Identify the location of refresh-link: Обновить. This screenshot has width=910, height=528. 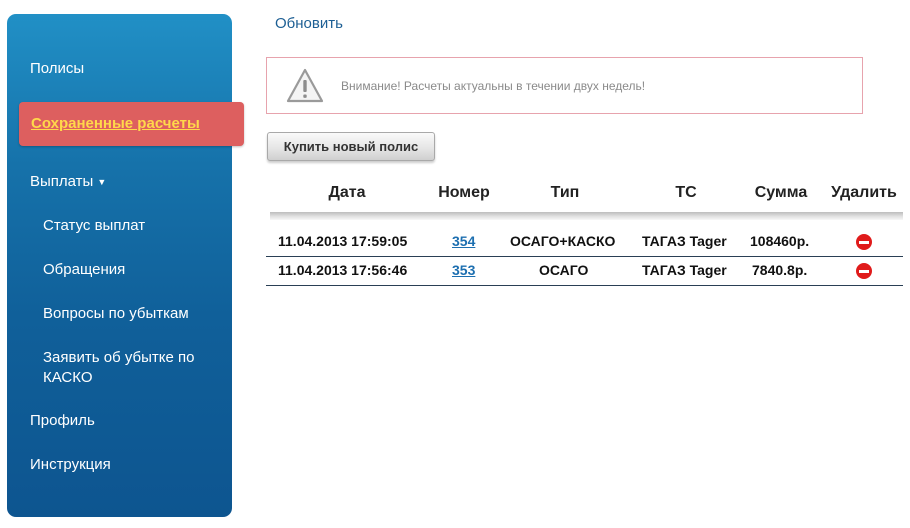
(309, 23).